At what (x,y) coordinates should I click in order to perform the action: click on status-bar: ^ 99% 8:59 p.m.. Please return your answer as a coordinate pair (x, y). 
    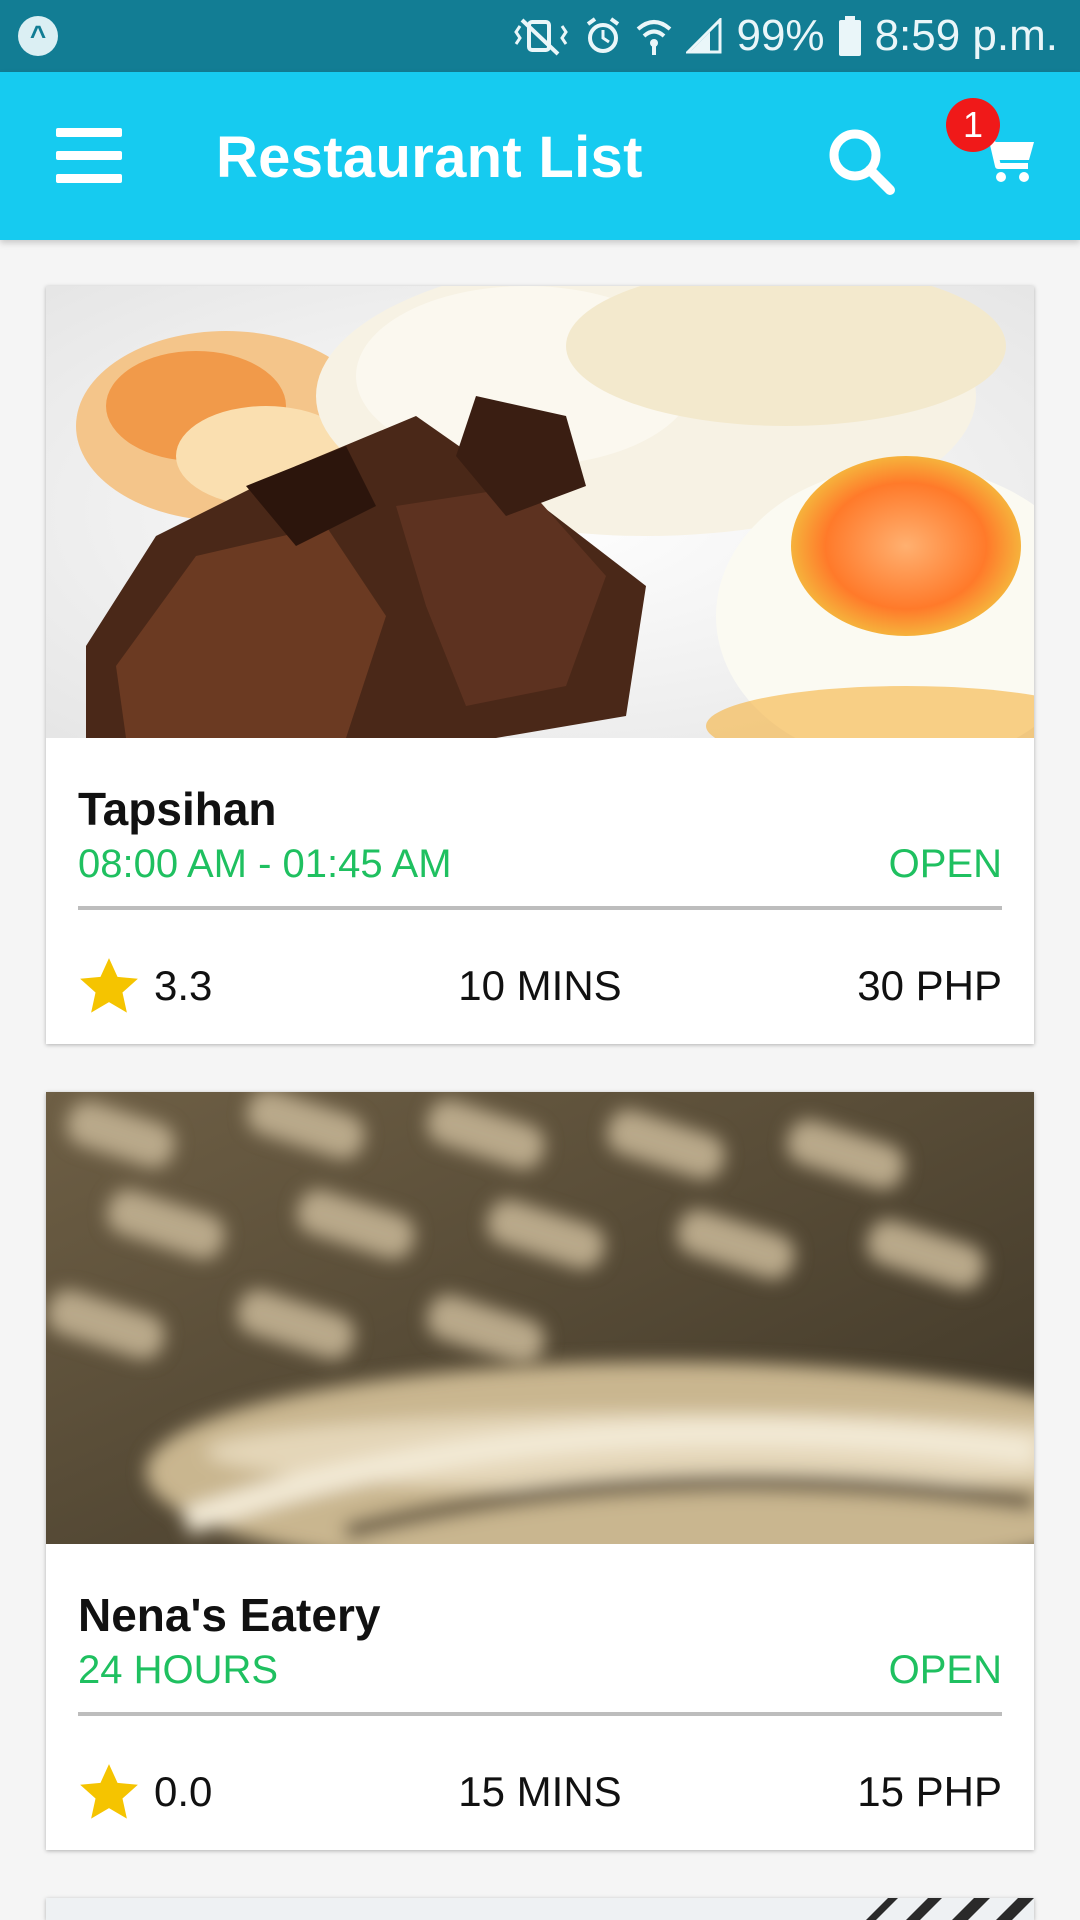
    Looking at the image, I should click on (540, 36).